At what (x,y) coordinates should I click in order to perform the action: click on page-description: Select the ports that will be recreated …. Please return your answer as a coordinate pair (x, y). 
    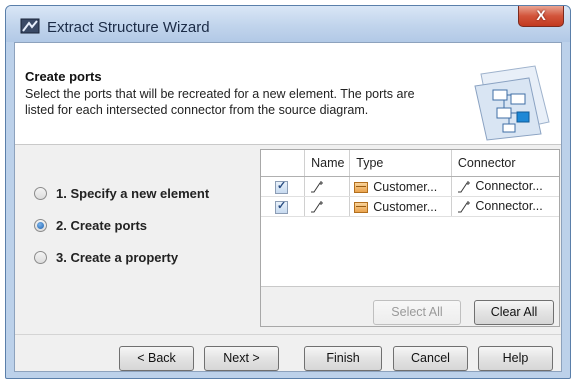
    Looking at the image, I should click on (220, 102).